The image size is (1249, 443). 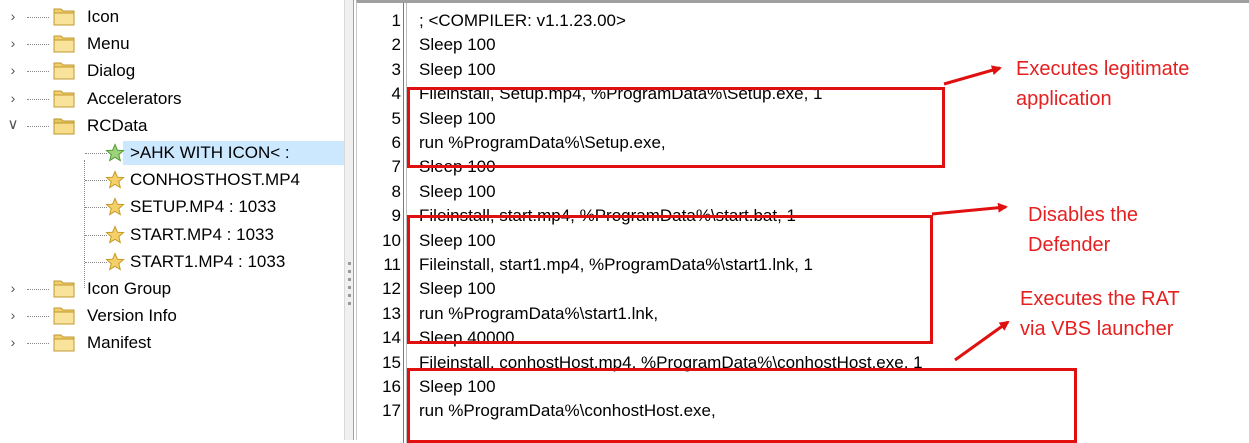 I want to click on callout-line: application, so click(x=1064, y=99).